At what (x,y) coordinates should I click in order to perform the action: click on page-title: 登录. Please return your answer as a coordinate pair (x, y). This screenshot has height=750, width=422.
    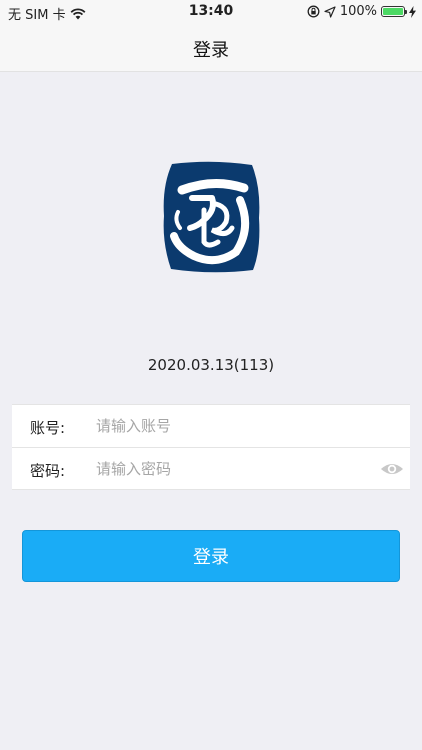
    Looking at the image, I should click on (211, 50).